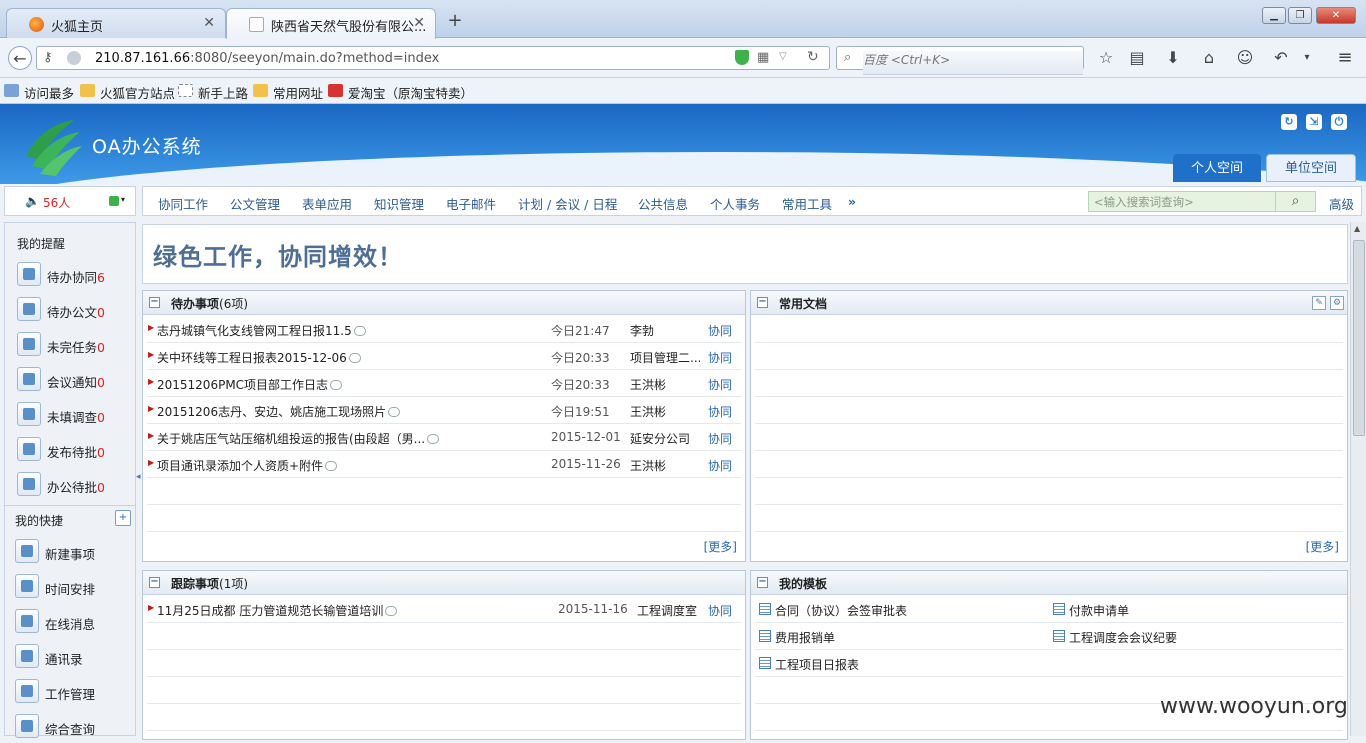 The image size is (1366, 743). What do you see at coordinates (55, 553) in the screenshot?
I see `shortcut-new-item: 新建事项` at bounding box center [55, 553].